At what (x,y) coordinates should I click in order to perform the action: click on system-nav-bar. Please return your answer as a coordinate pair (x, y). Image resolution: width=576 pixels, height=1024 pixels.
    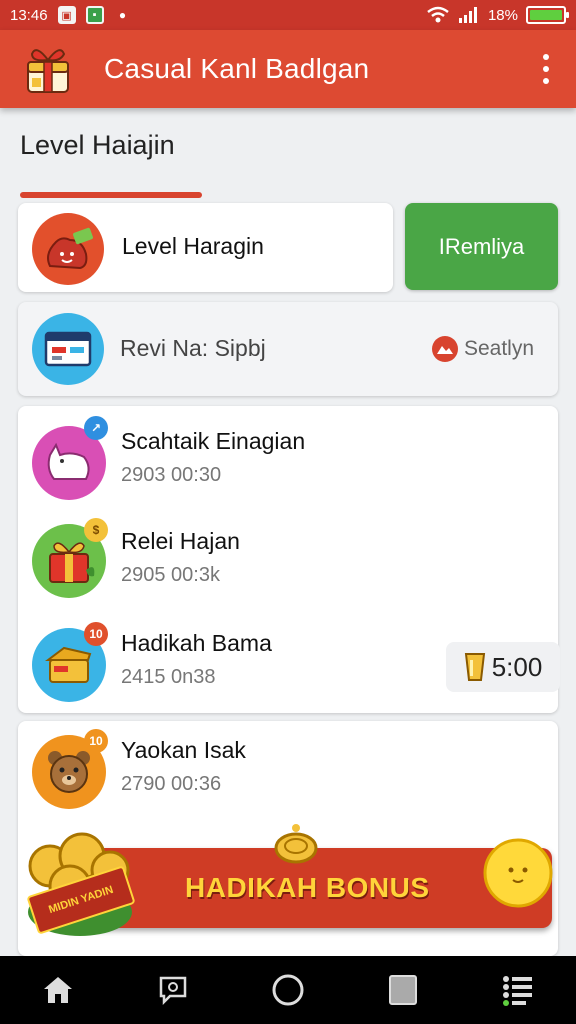
    Looking at the image, I should click on (288, 990).